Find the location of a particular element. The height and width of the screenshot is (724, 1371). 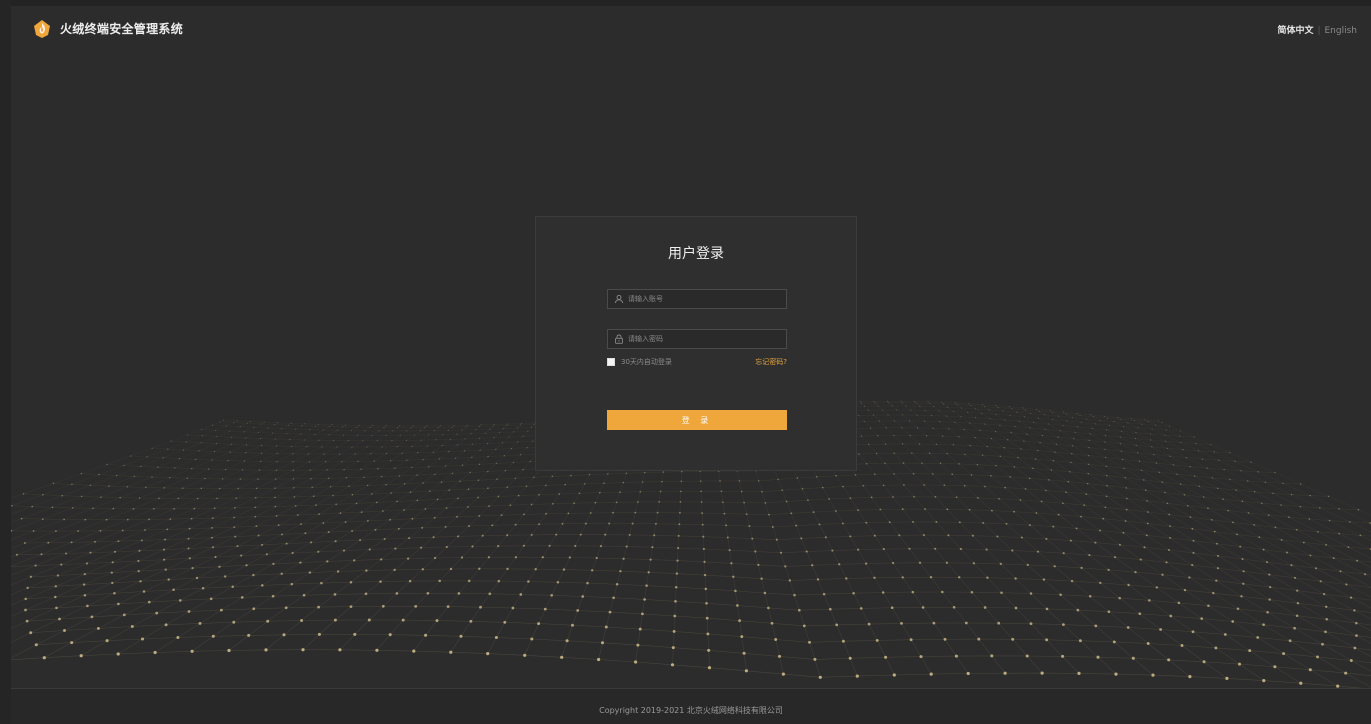

language-switcher: 简体中文 | English is located at coordinates (1317, 29).